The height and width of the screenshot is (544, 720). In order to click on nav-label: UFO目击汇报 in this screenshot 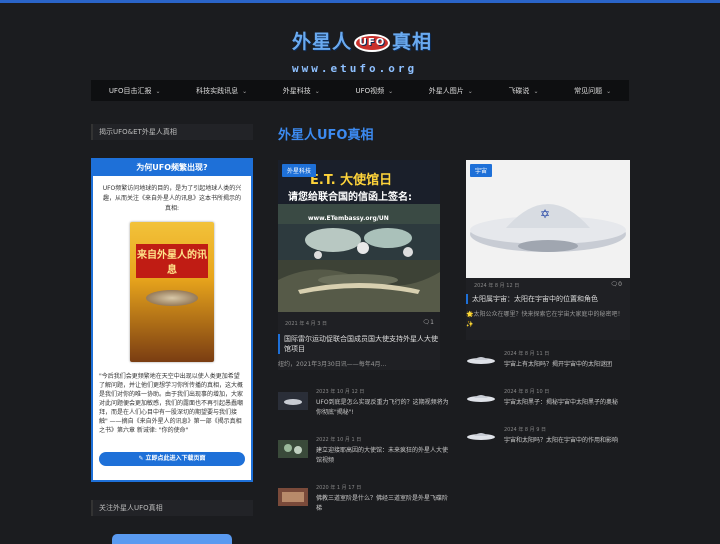, I will do `click(130, 91)`.